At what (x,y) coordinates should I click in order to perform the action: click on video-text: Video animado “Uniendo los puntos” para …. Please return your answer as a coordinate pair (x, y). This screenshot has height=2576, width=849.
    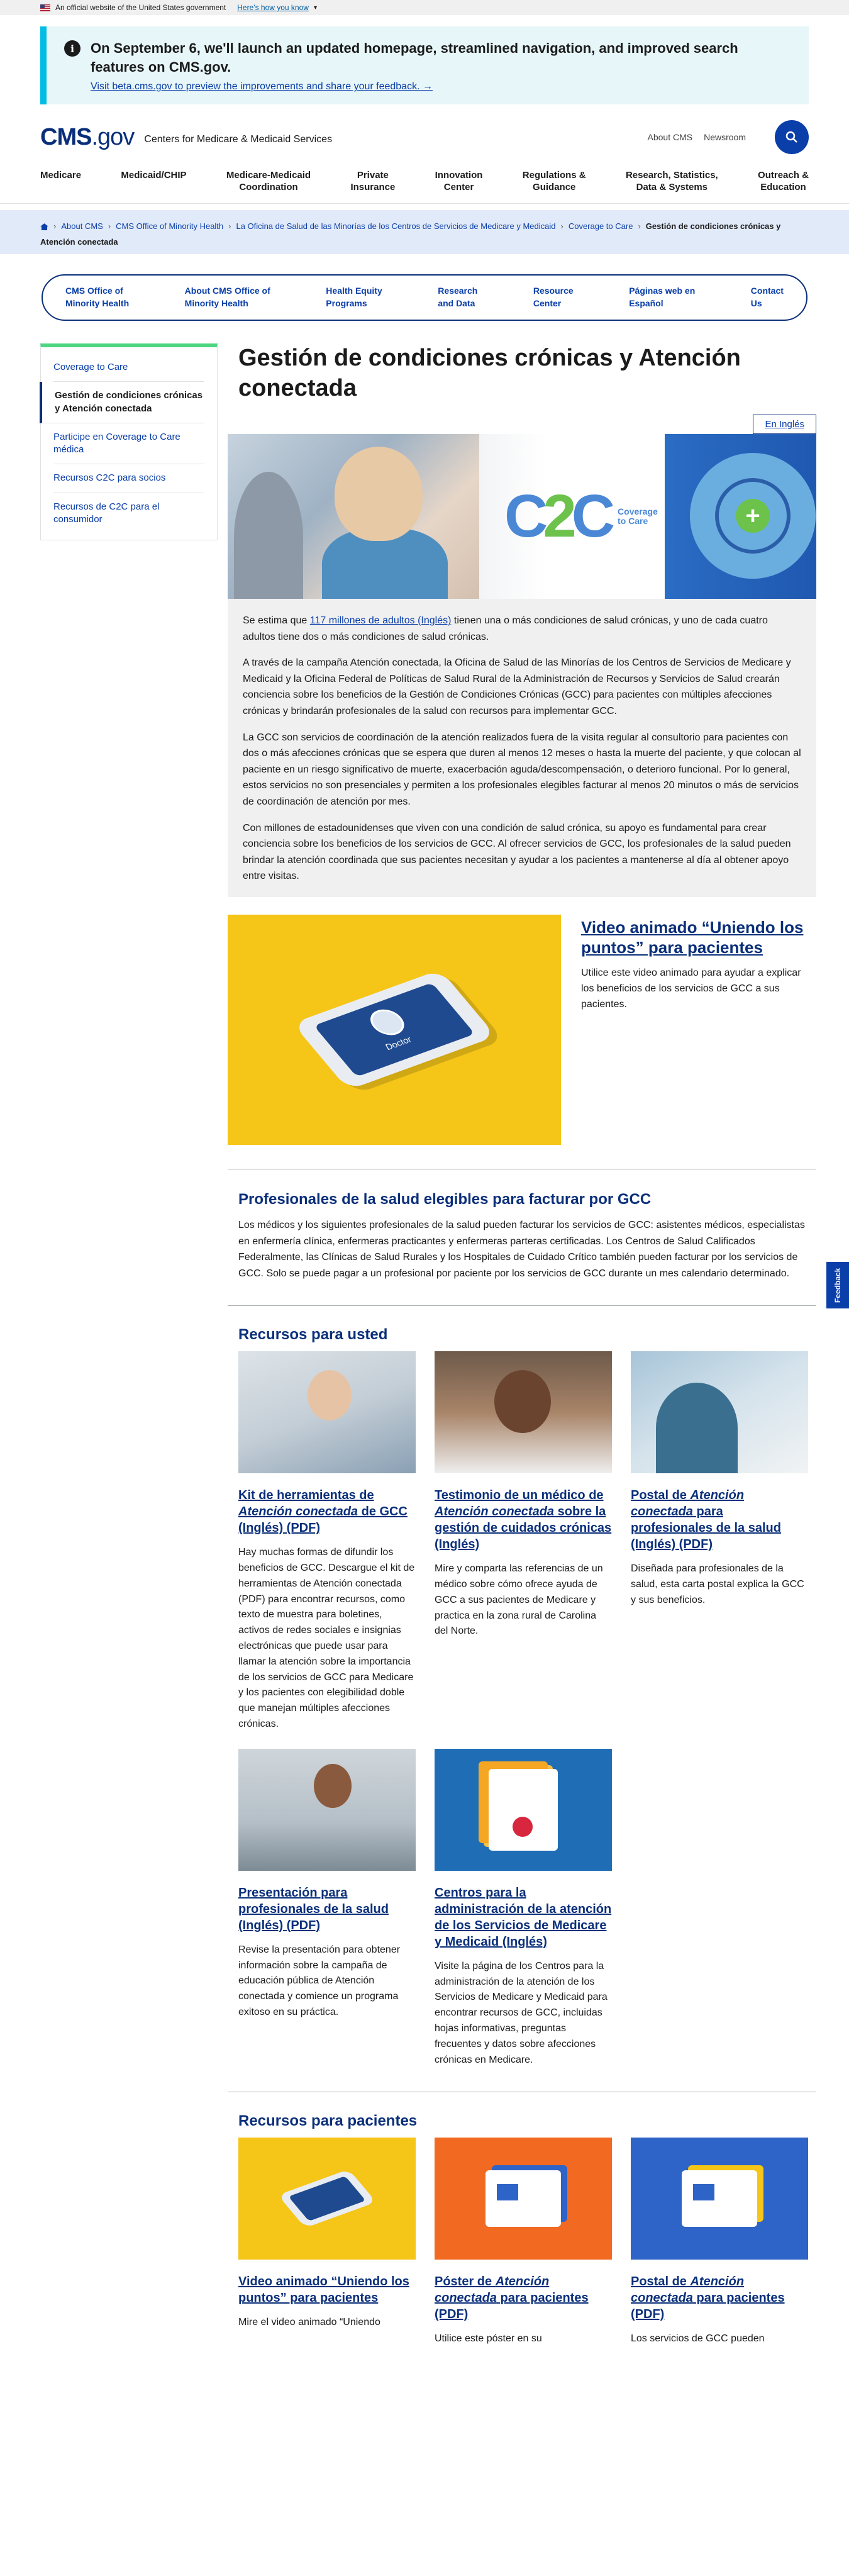
    Looking at the image, I should click on (687, 1030).